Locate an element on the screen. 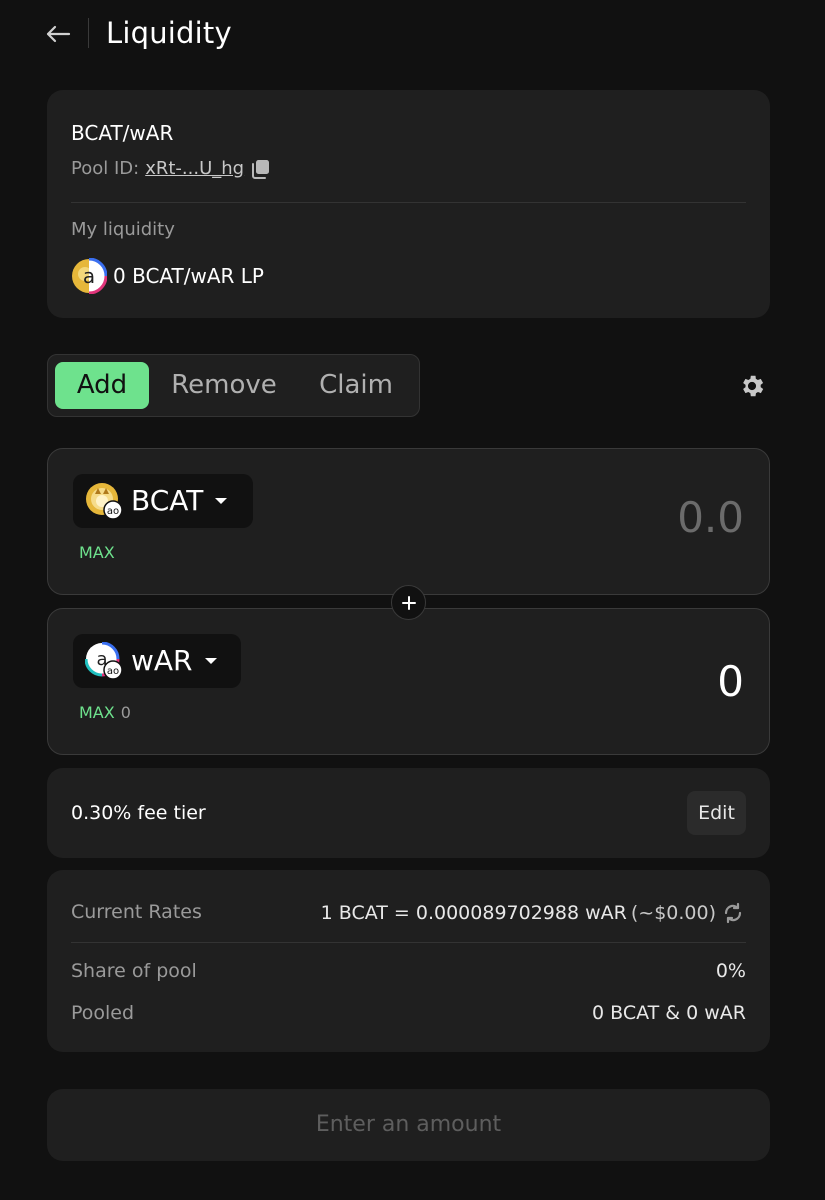  token-a-select: ao BCAT is located at coordinates (163, 501).